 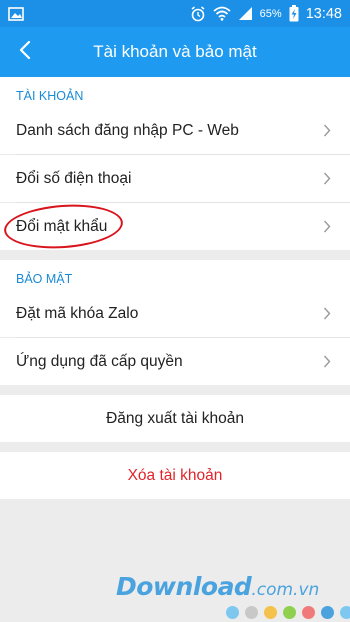 What do you see at coordinates (175, 178) in the screenshot?
I see `change-phone-number-item: Đổi số điện thoại` at bounding box center [175, 178].